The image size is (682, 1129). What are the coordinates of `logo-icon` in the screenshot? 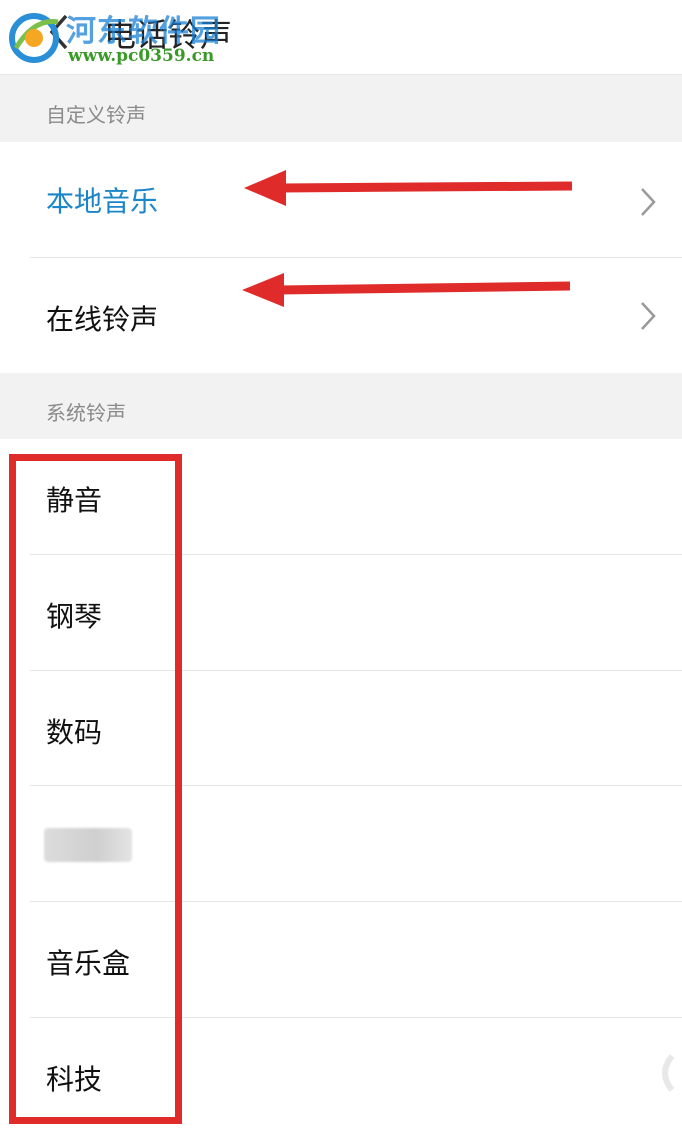 It's located at (34, 38).